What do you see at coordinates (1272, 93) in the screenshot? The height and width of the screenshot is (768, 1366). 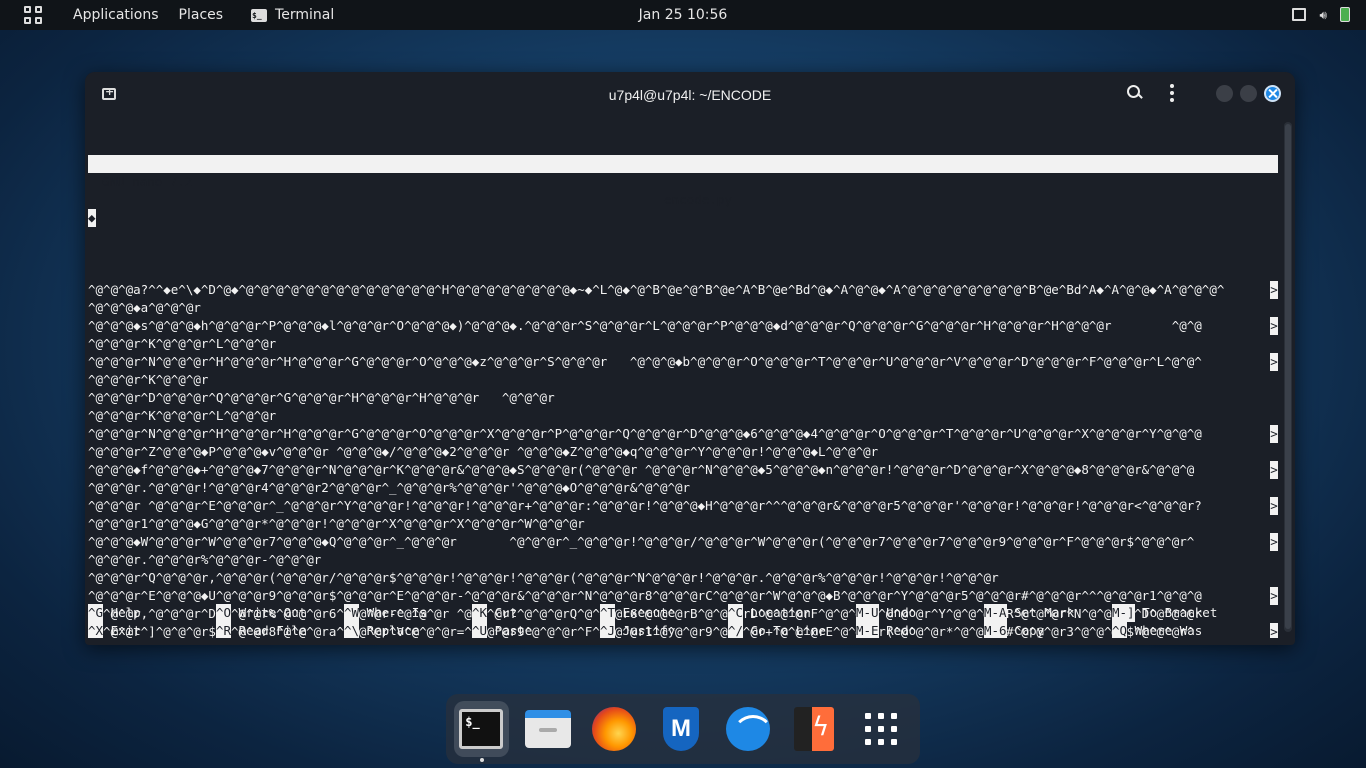 I see `close-button` at bounding box center [1272, 93].